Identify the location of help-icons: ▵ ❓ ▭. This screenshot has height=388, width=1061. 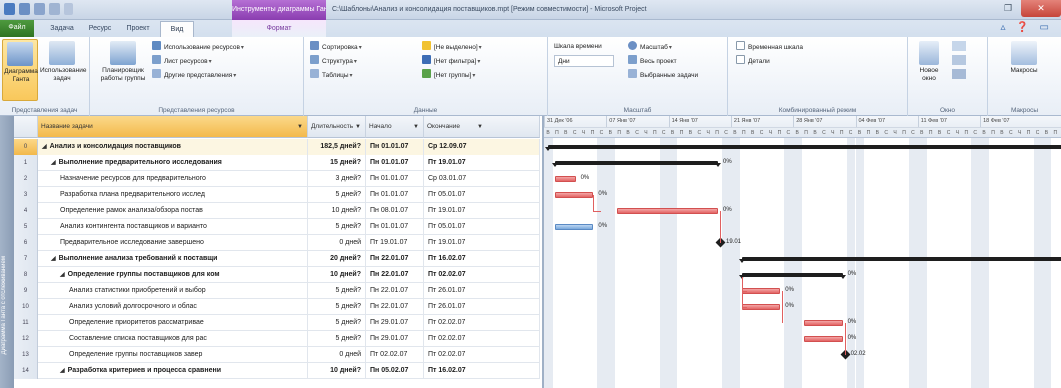
(1027, 27).